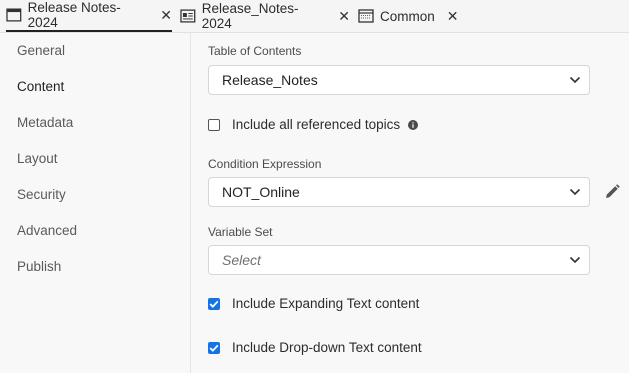 This screenshot has width=629, height=373. What do you see at coordinates (74, 15) in the screenshot?
I see `tab-label: Release Notes-2024` at bounding box center [74, 15].